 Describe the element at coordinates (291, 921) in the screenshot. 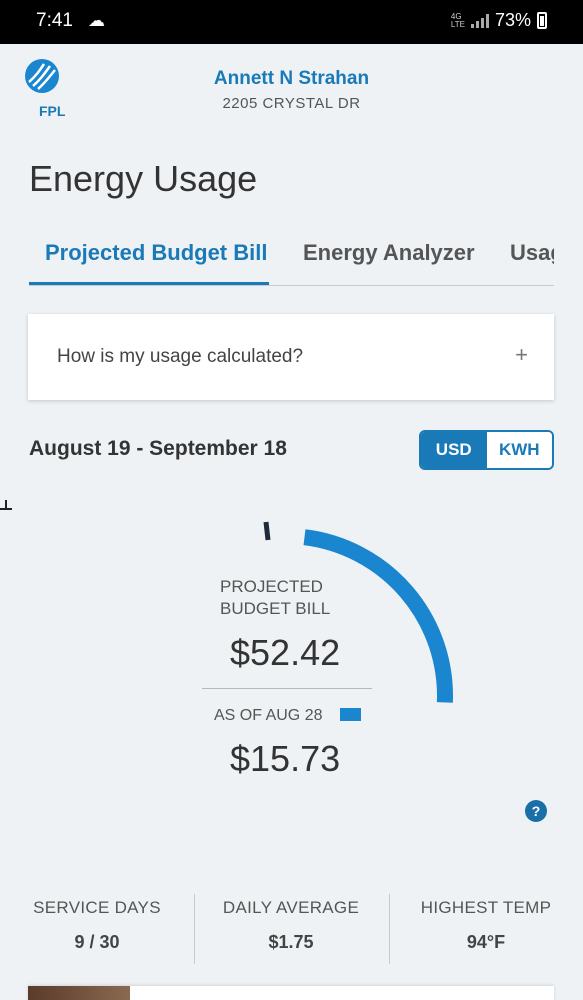

I see `stat-daily-average: DAILY AVERAGE $1.75` at that location.